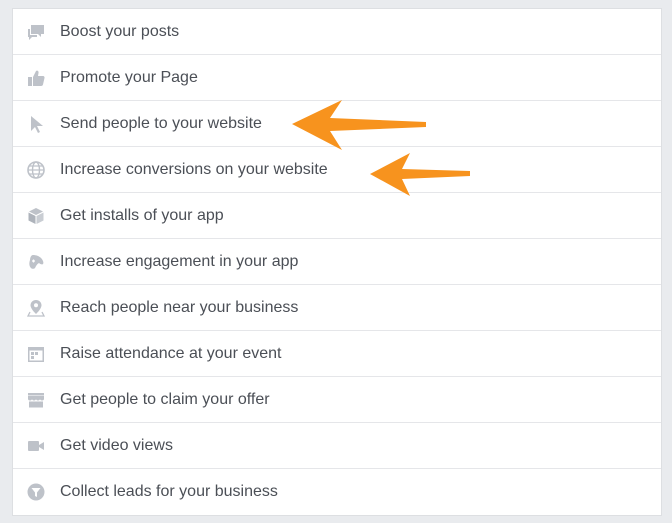  Describe the element at coordinates (120, 31) in the screenshot. I see `objective-label: Boost your posts` at that location.